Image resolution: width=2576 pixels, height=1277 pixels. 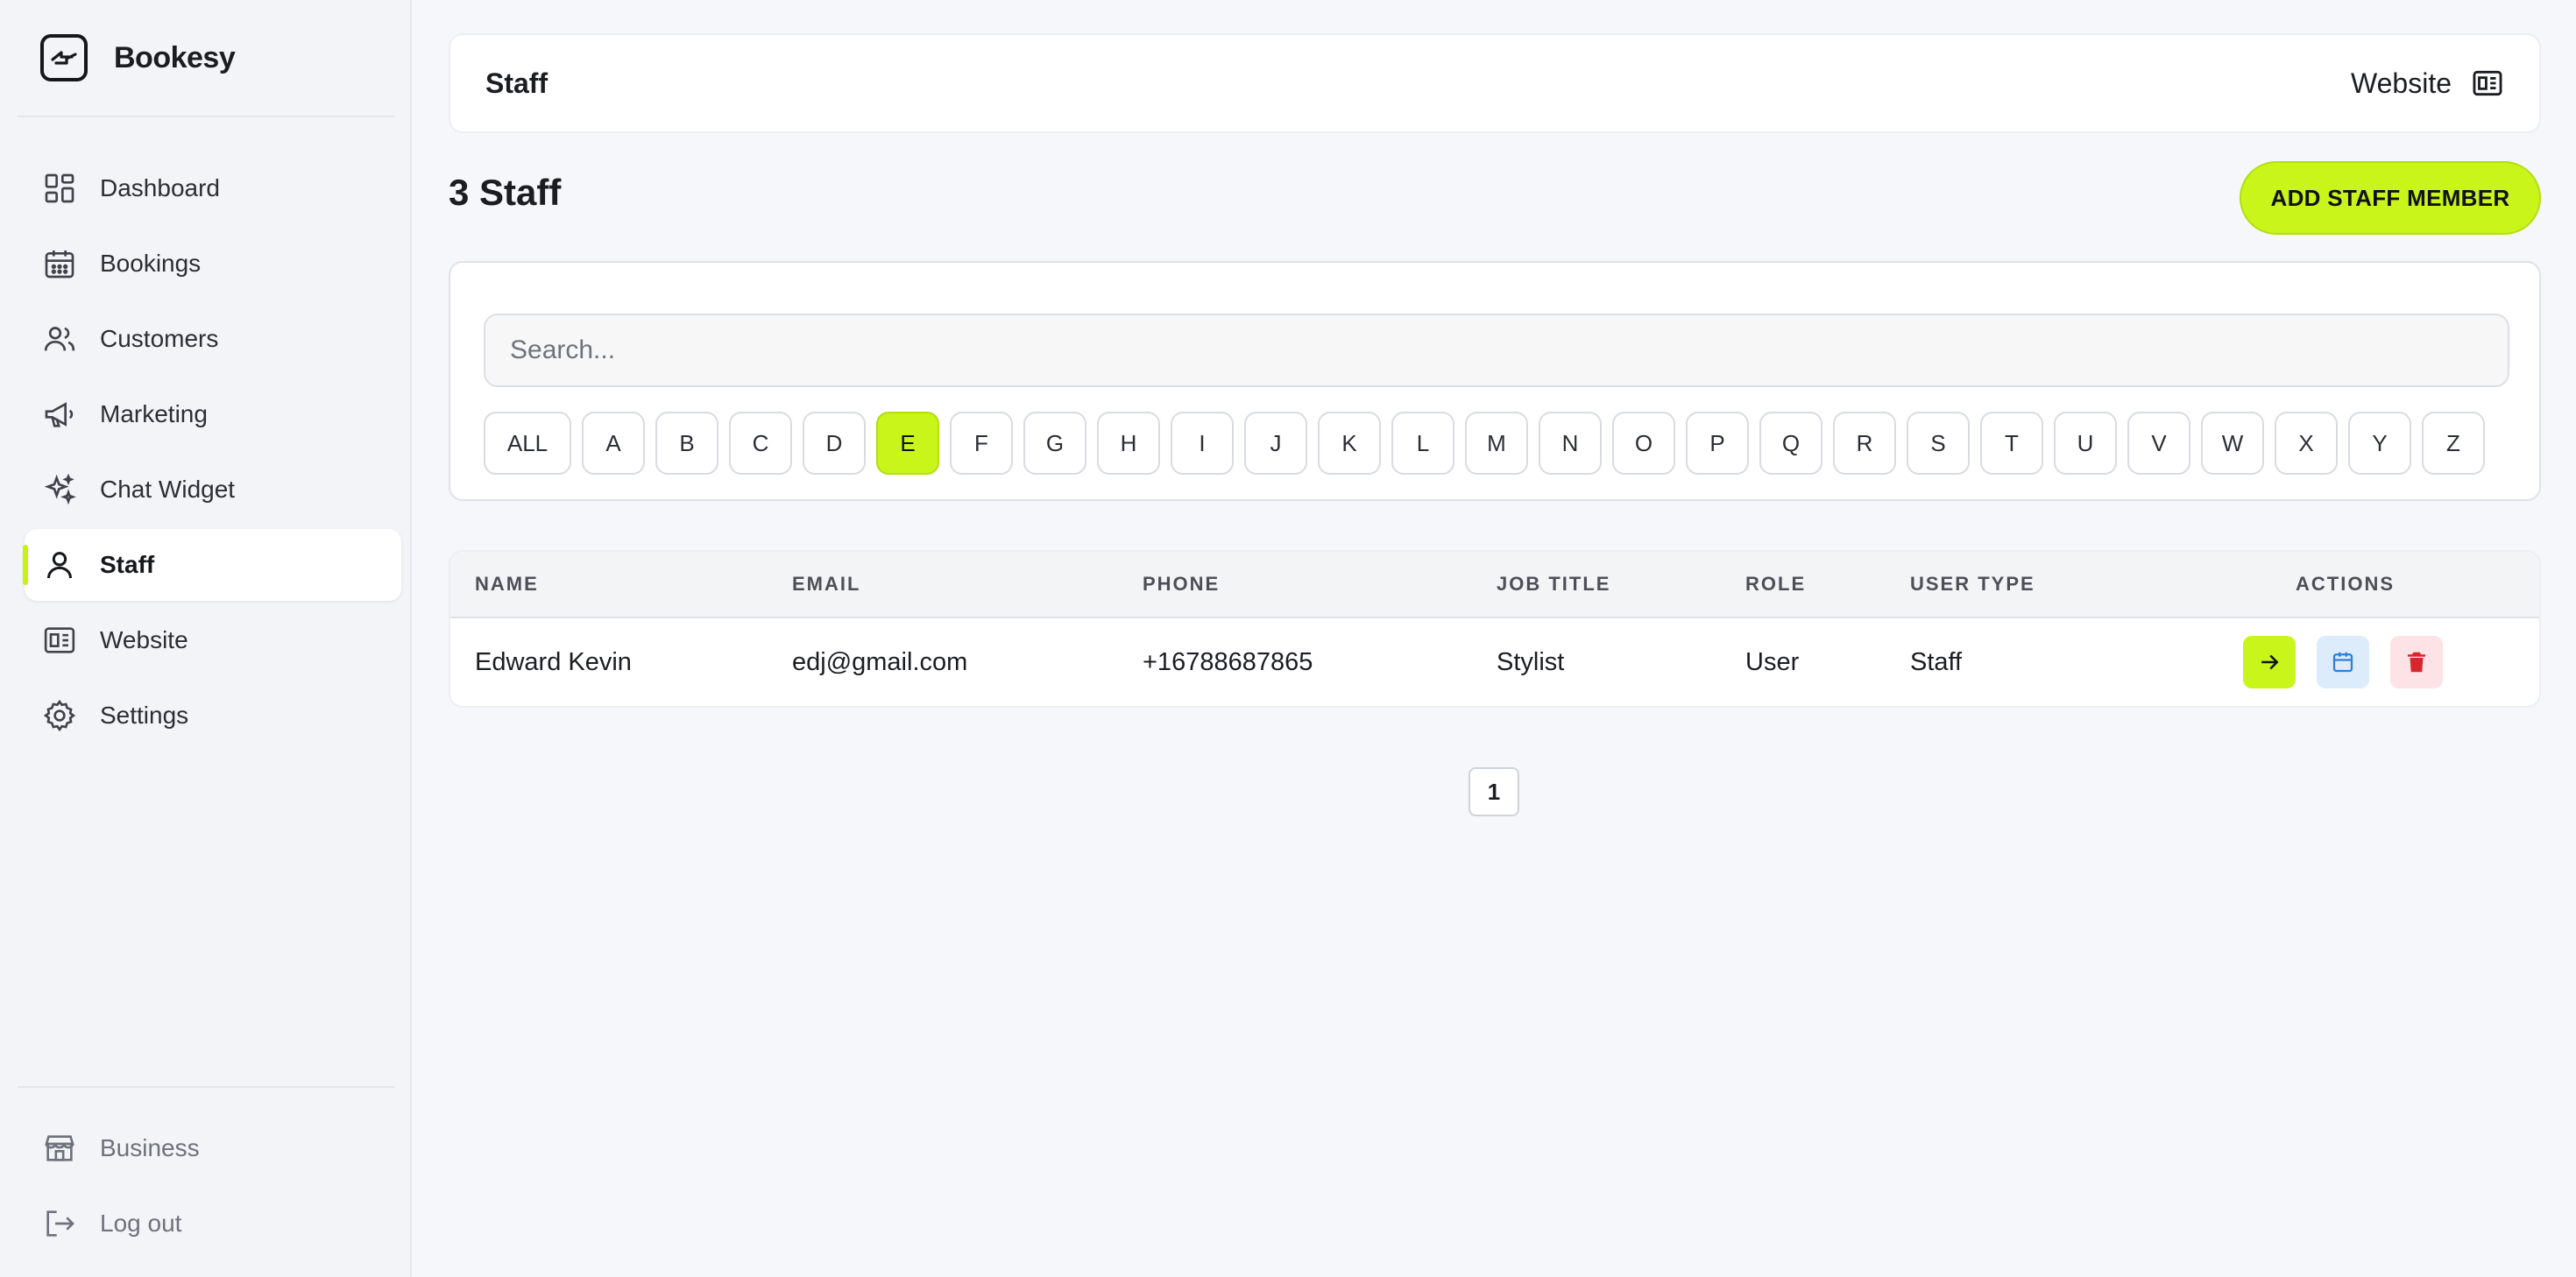 I want to click on brand-name: Bookesy, so click(x=175, y=57).